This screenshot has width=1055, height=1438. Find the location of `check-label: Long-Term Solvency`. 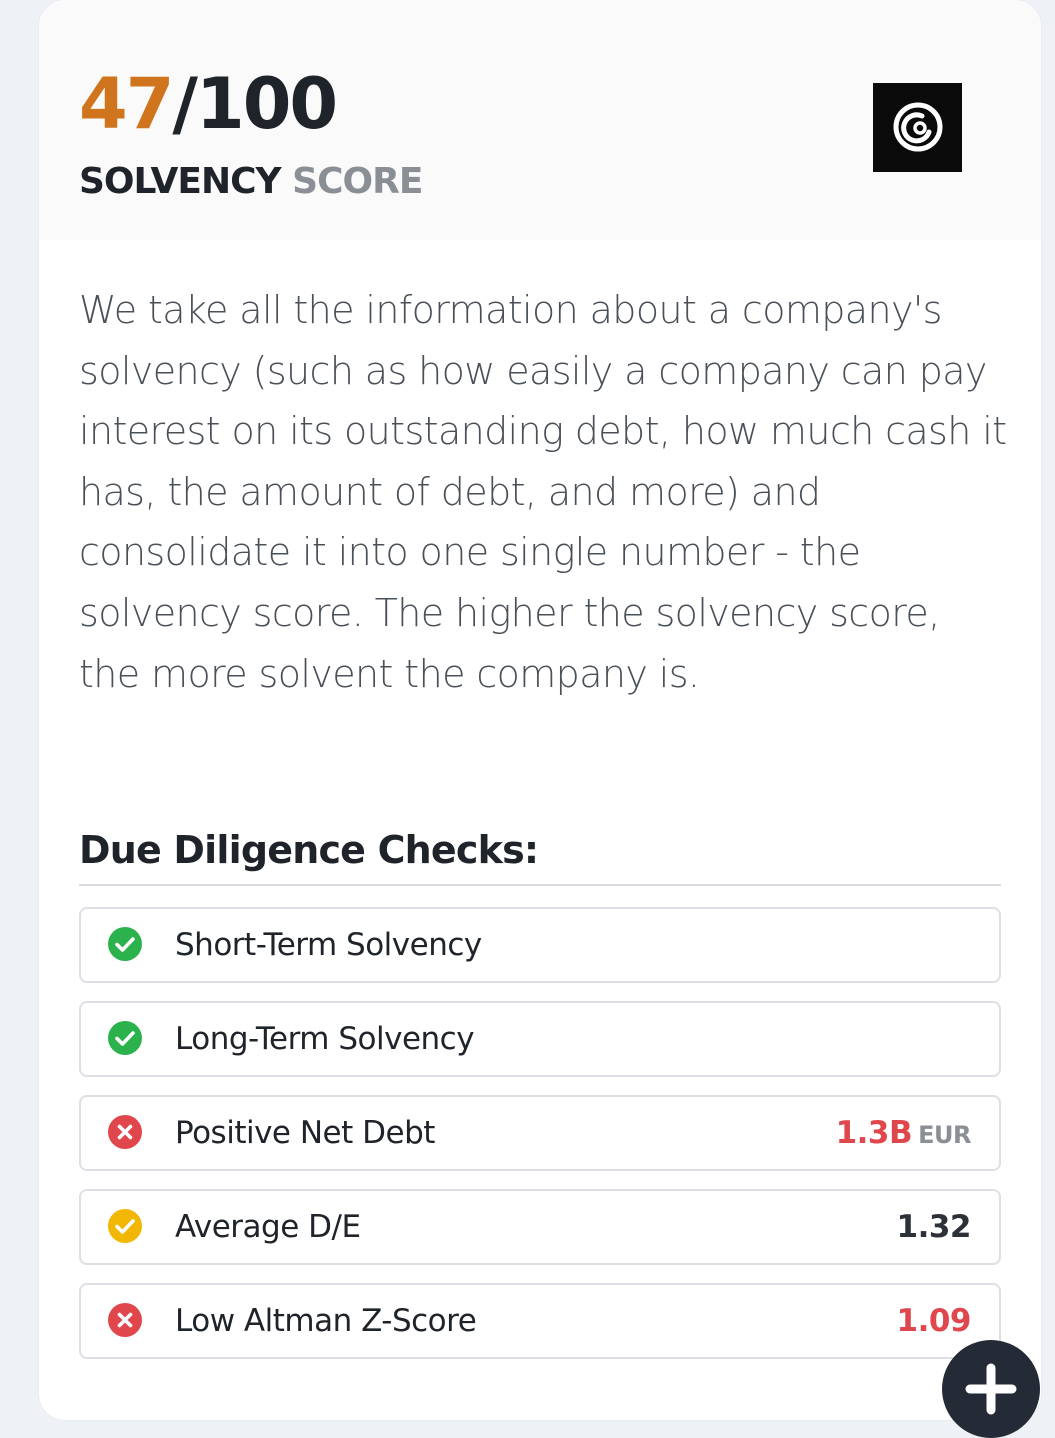

check-label: Long-Term Solvency is located at coordinates (325, 1039).